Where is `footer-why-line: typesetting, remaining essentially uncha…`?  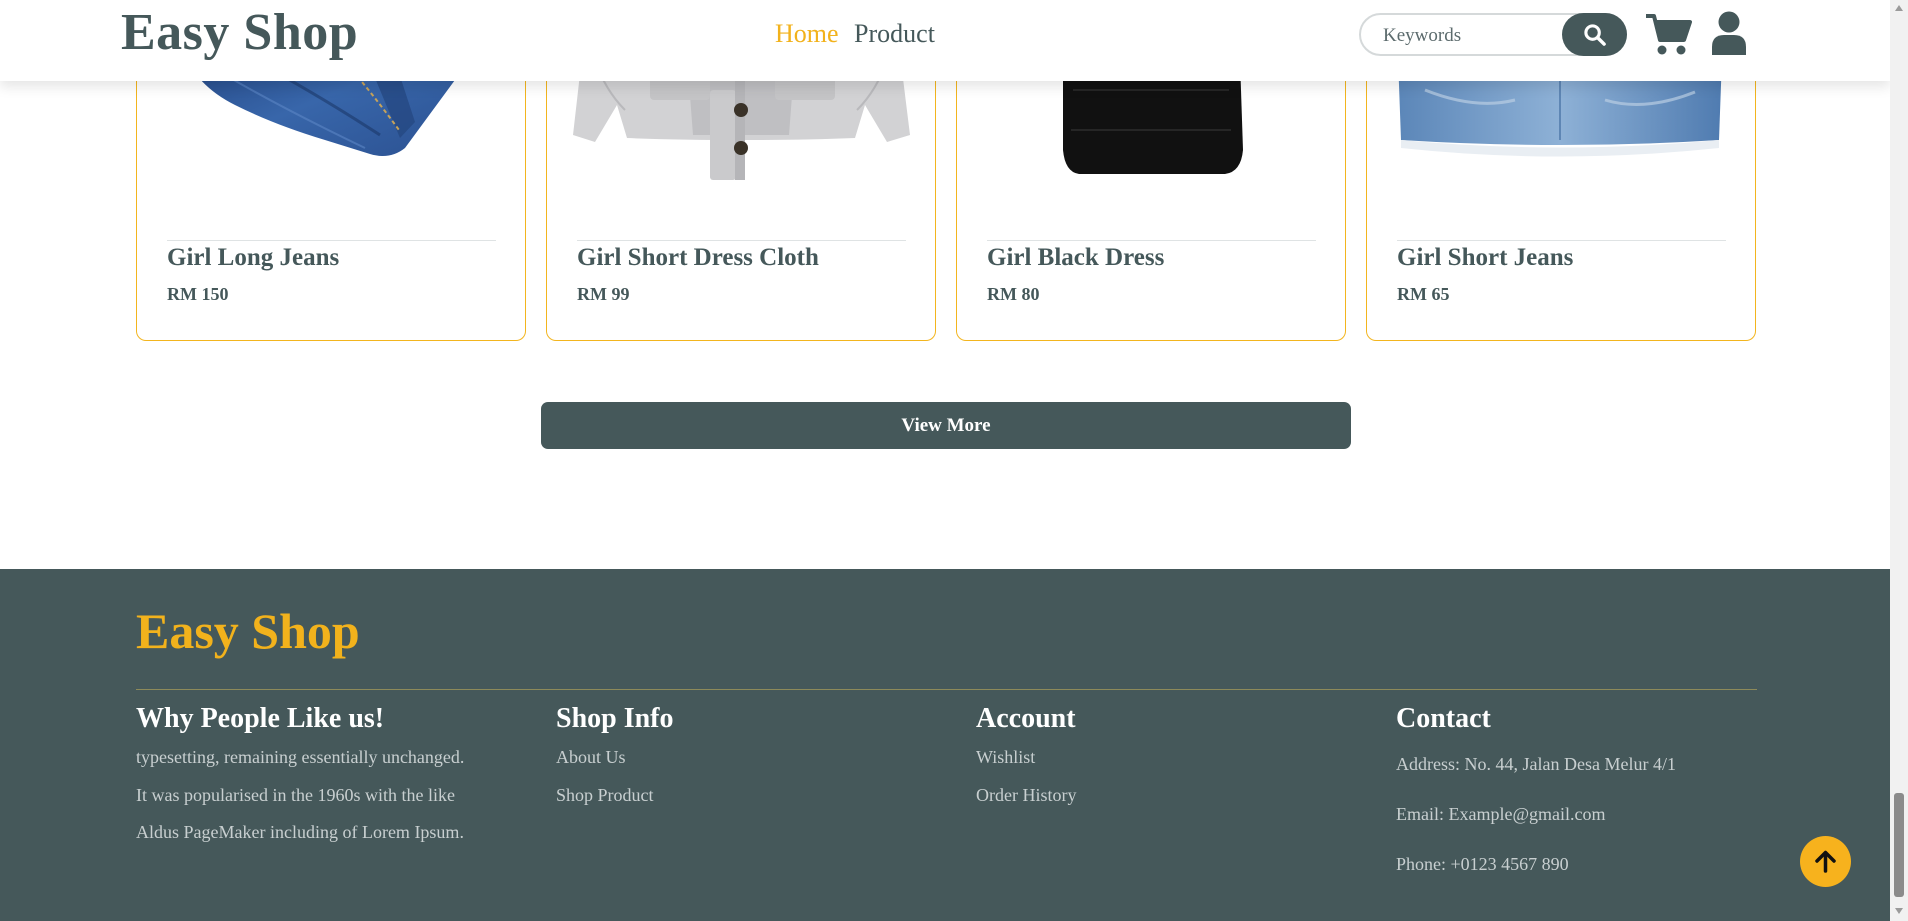
footer-why-line: typesetting, remaining essentially uncha… is located at coordinates (300, 757).